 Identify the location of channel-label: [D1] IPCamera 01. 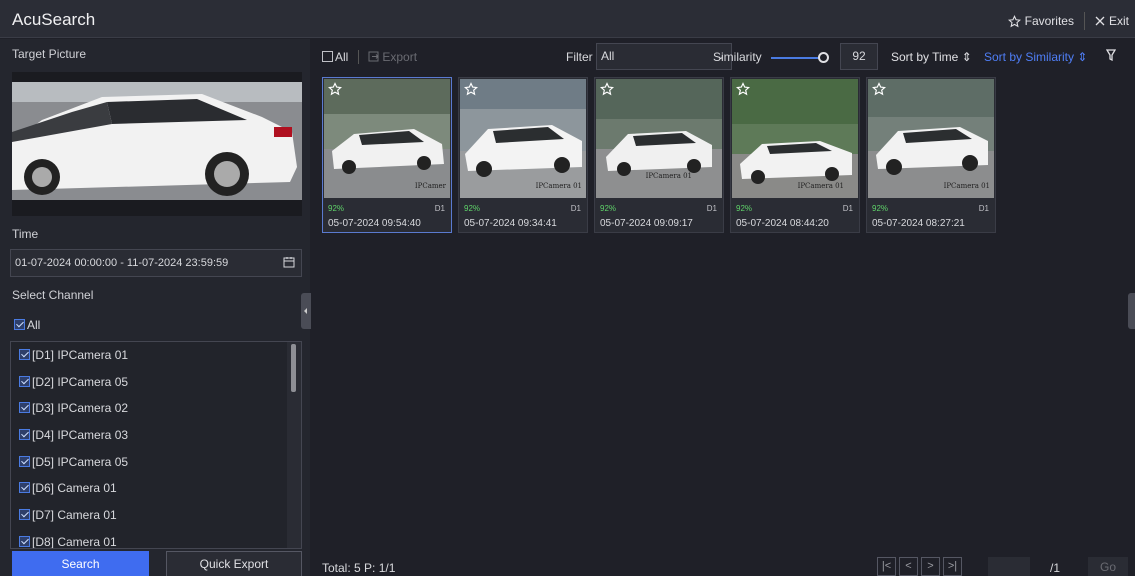
(80, 355).